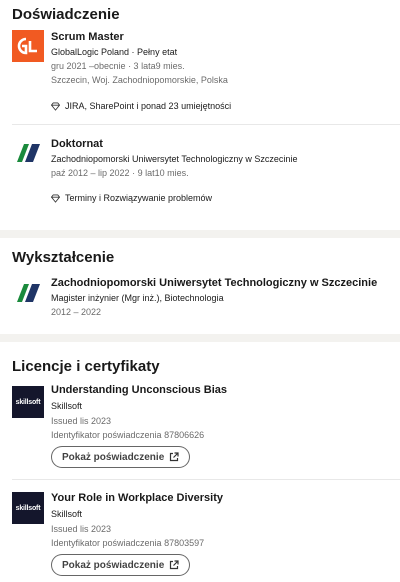  Describe the element at coordinates (128, 543) in the screenshot. I see `license-credential-id: Identyfikator poświadczenia 87803597` at that location.